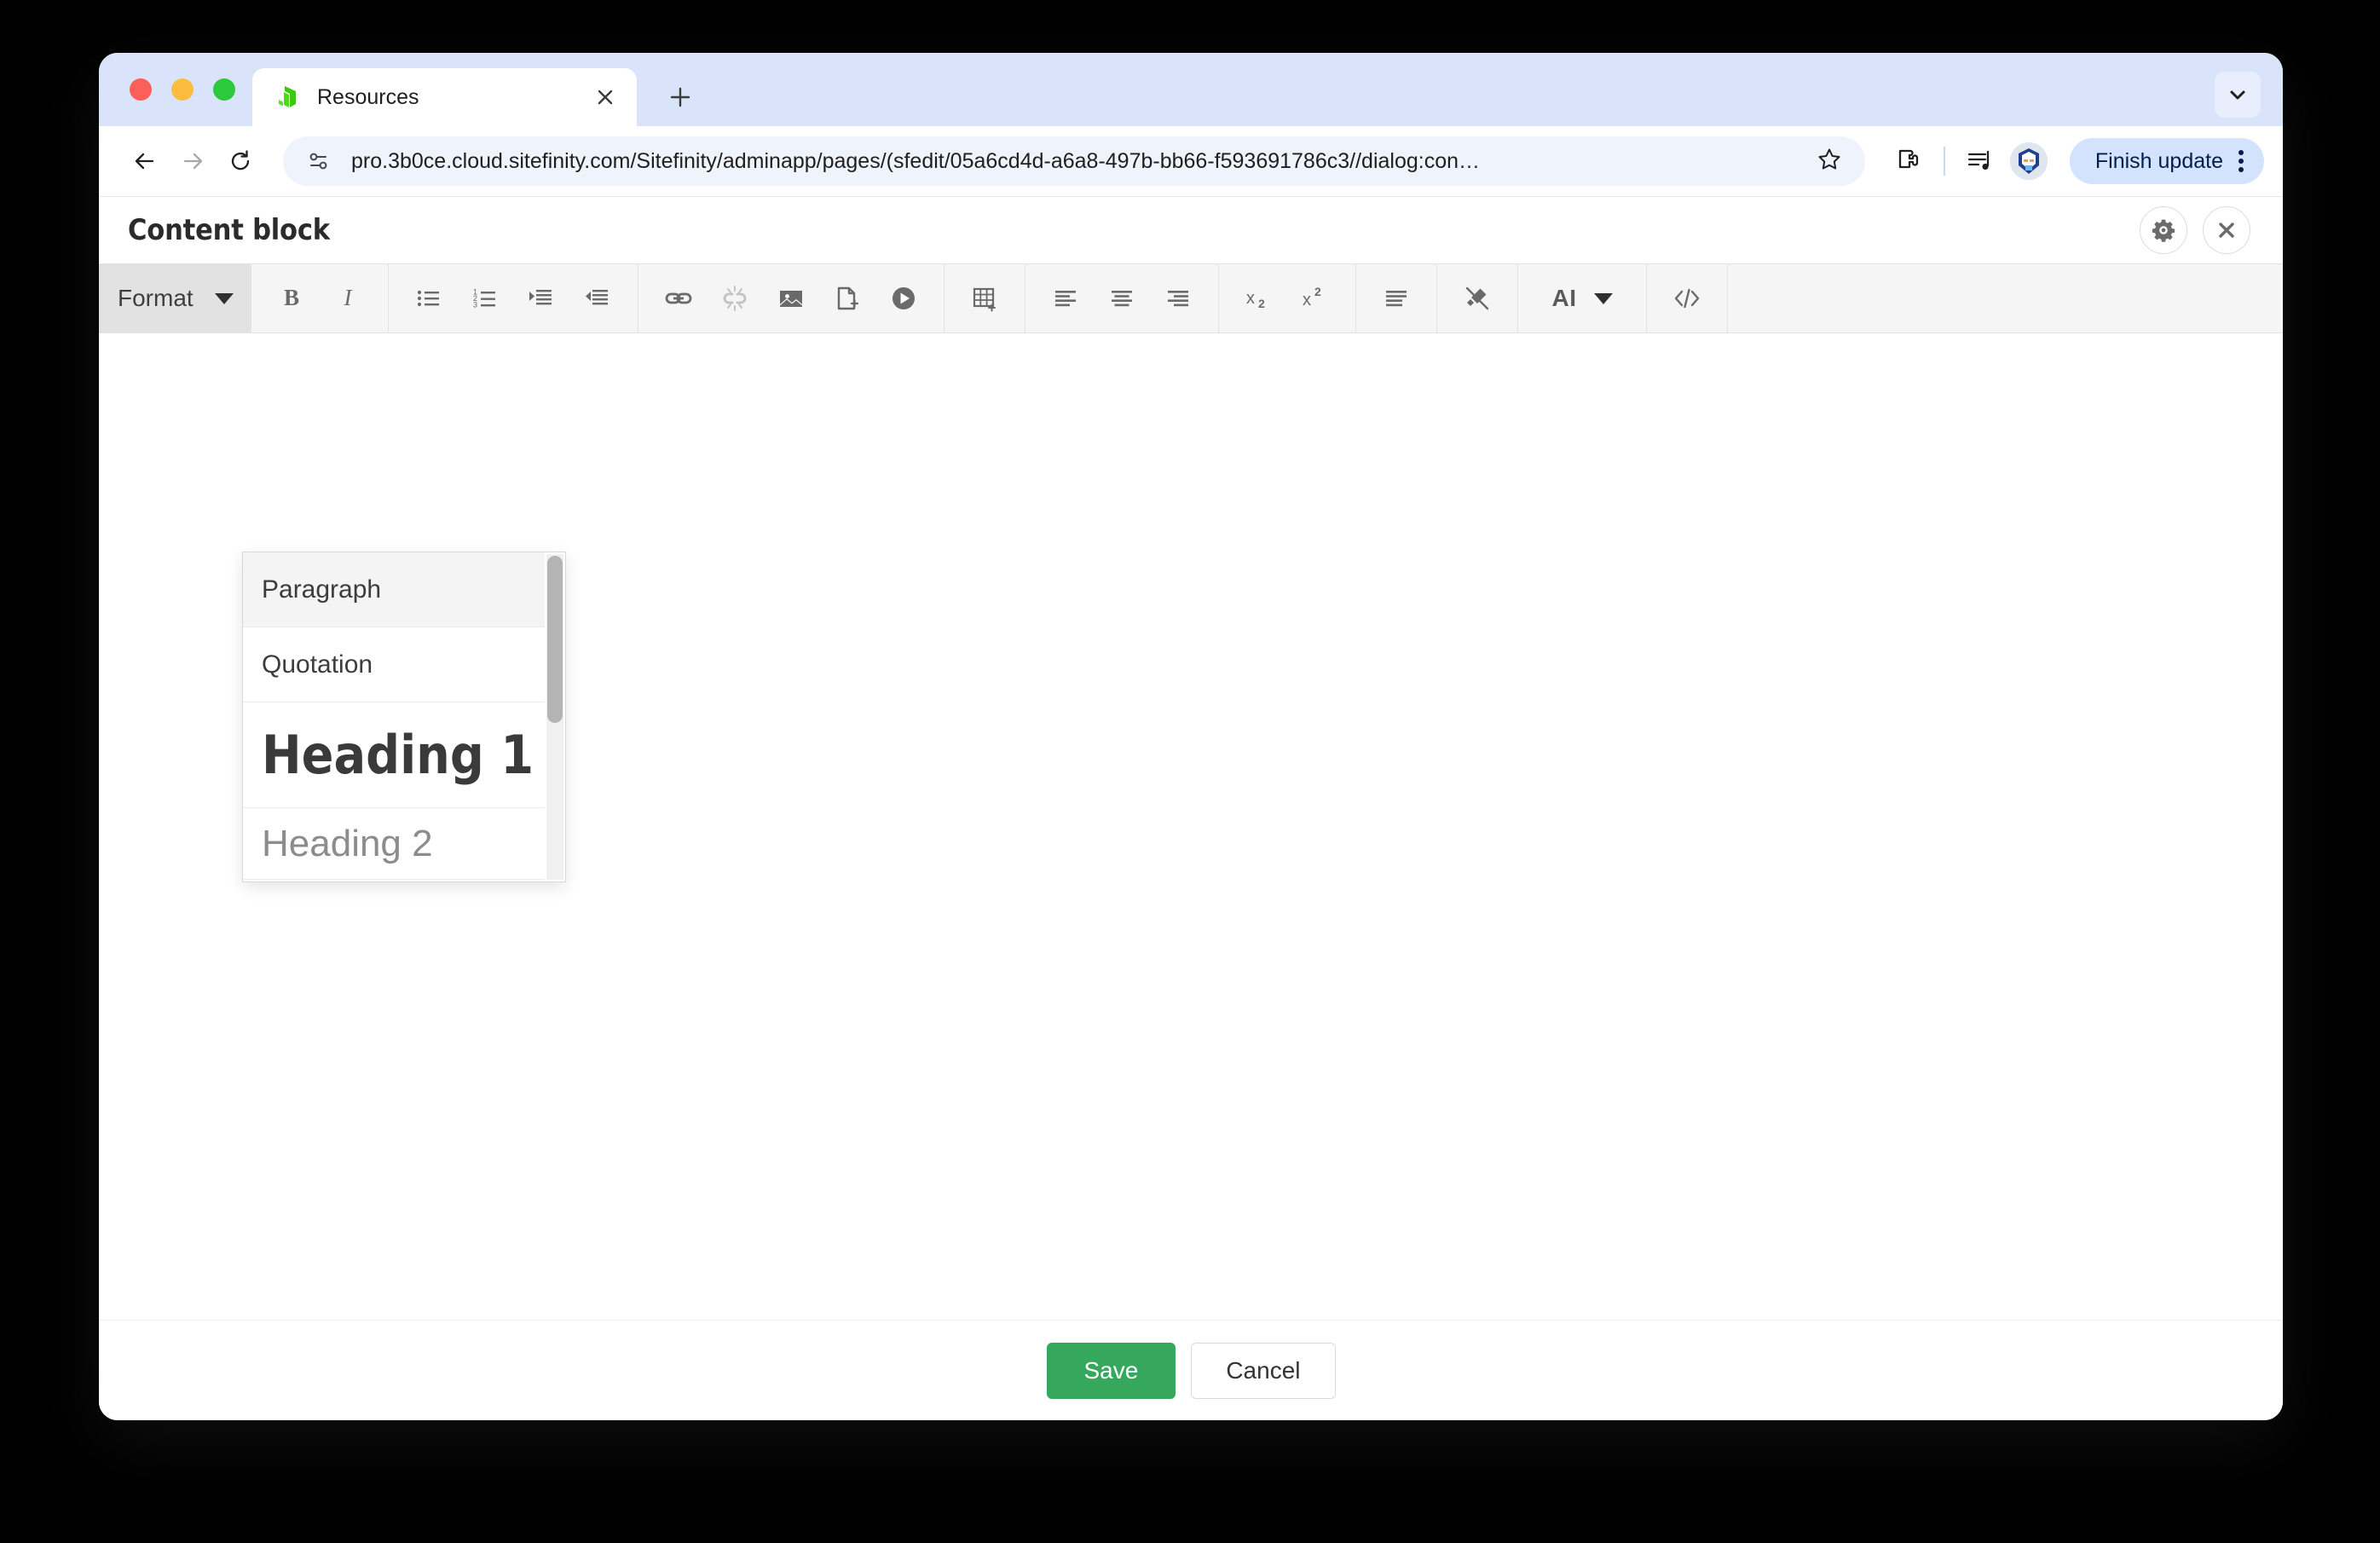 The width and height of the screenshot is (2380, 1543). Describe the element at coordinates (555, 639) in the screenshot. I see `format-menu-scrollbar-thumb` at that location.